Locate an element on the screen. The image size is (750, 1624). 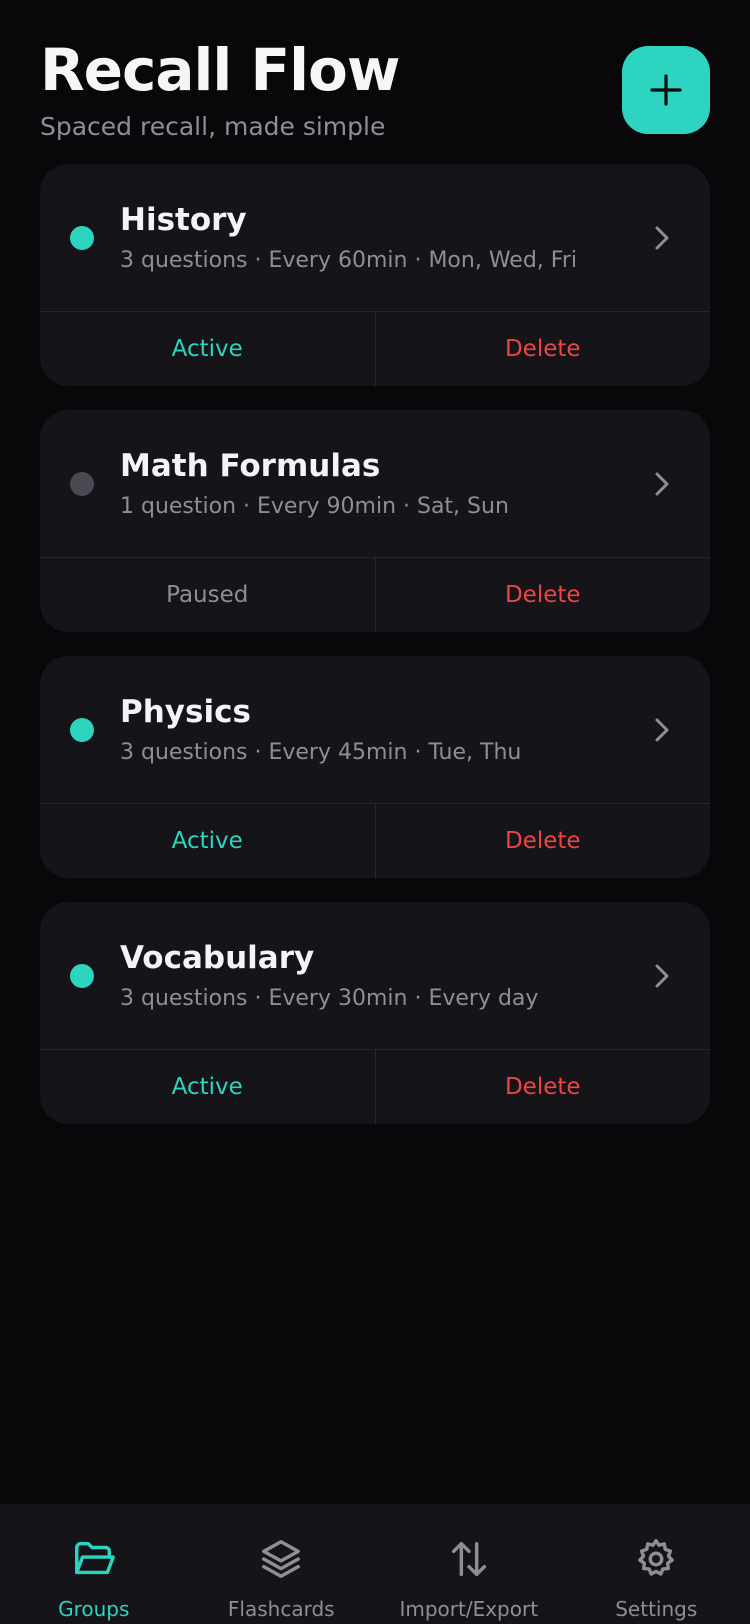
add-group-button is located at coordinates (666, 90).